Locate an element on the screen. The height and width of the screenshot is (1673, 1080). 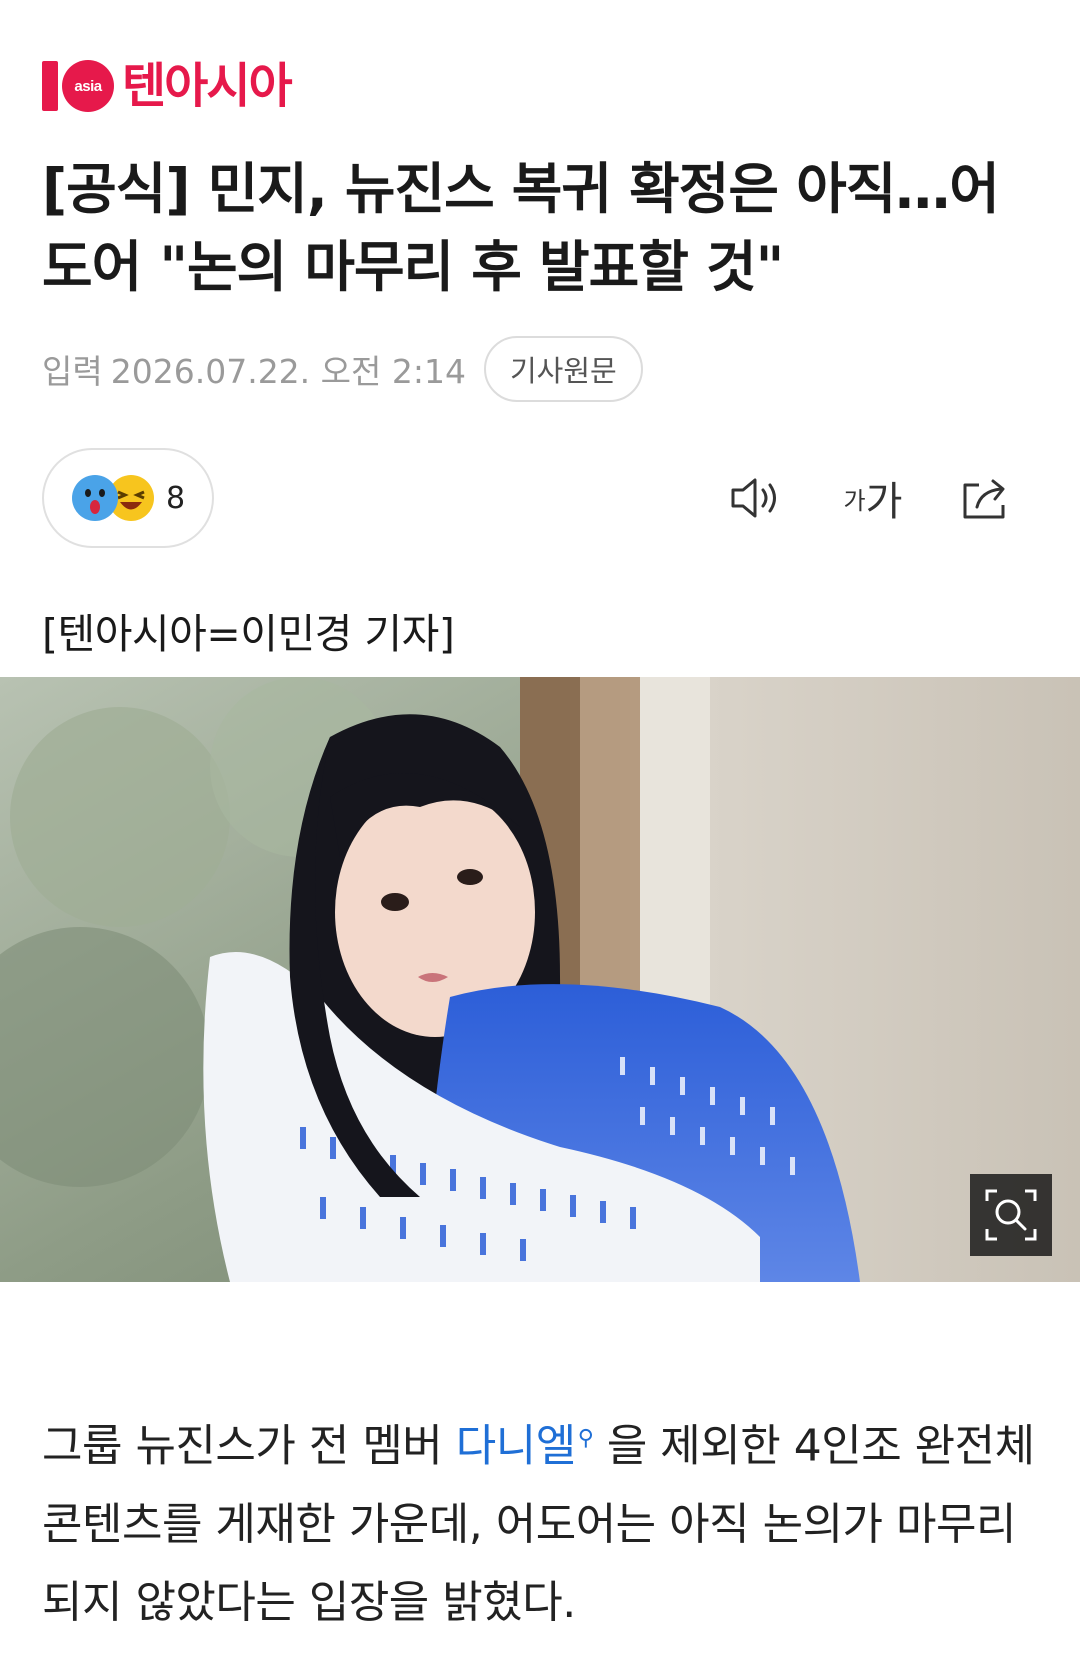
reaction-button: 8 is located at coordinates (128, 498).